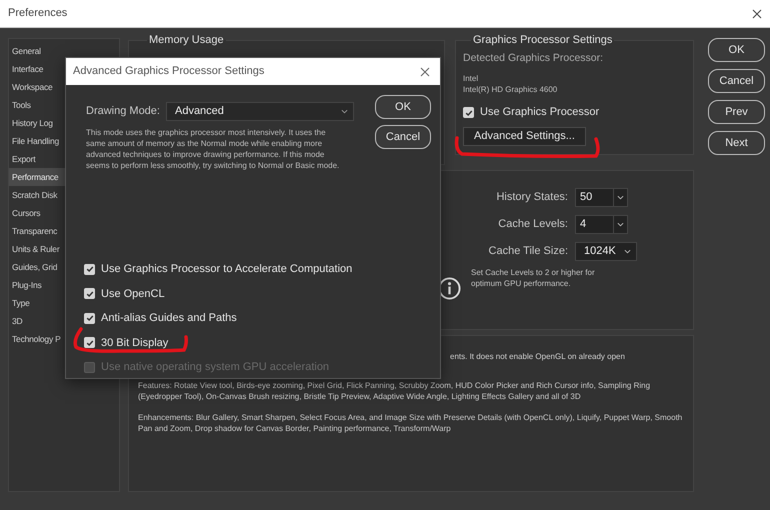 Image resolution: width=770 pixels, height=510 pixels. What do you see at coordinates (601, 197) in the screenshot?
I see `dropdown-field: 50` at bounding box center [601, 197].